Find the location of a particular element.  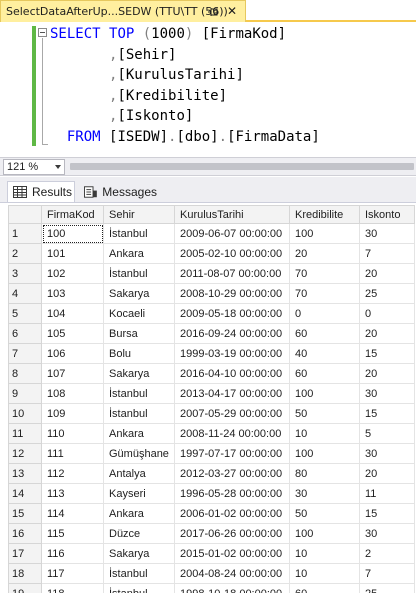

grid-cell-firmakod: 106 is located at coordinates (72, 353).